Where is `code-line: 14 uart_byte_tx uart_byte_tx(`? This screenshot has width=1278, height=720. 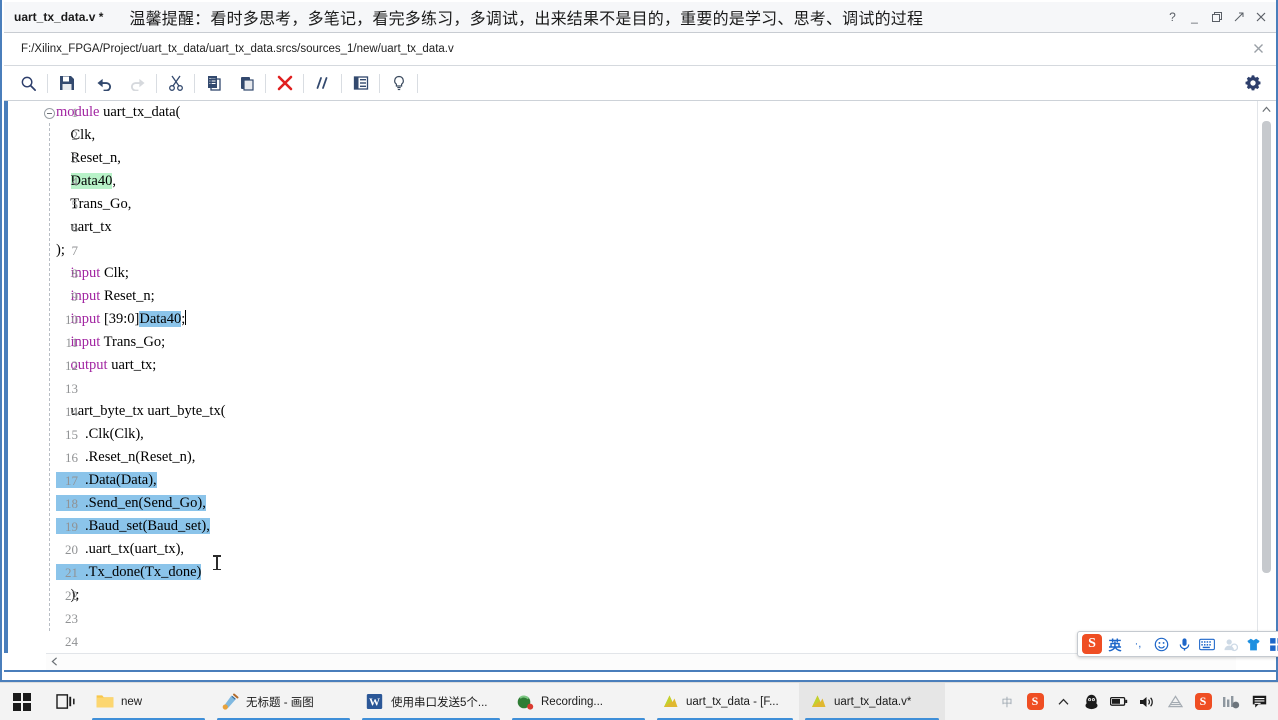
code-line: 14 uart_byte_tx uart_byte_tx( is located at coordinates (646, 411).